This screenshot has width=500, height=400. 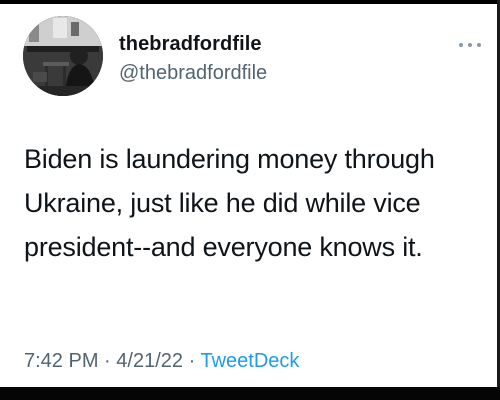 What do you see at coordinates (250, 393) in the screenshot?
I see `screen-bottom-edge` at bounding box center [250, 393].